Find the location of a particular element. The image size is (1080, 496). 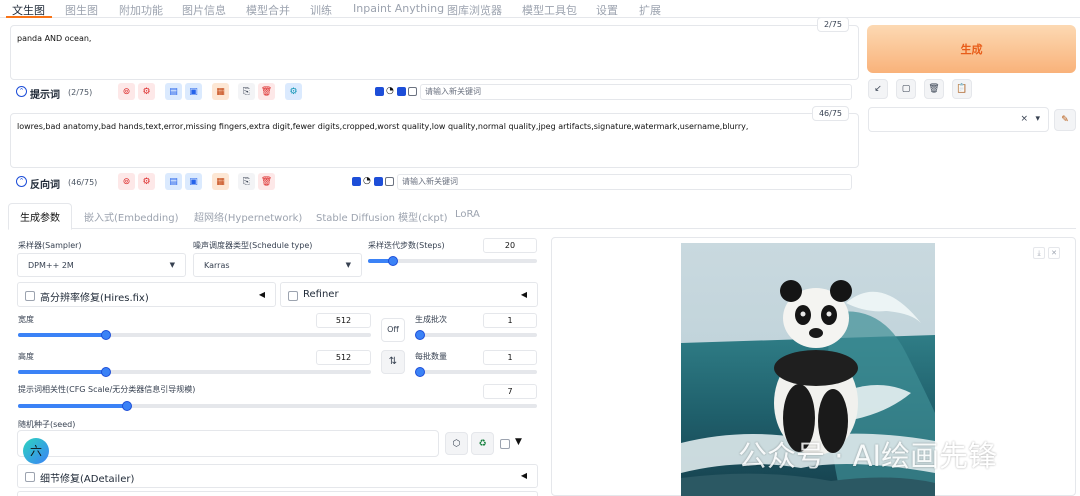

collapse-negative-icon: ⌃ is located at coordinates (21, 181).